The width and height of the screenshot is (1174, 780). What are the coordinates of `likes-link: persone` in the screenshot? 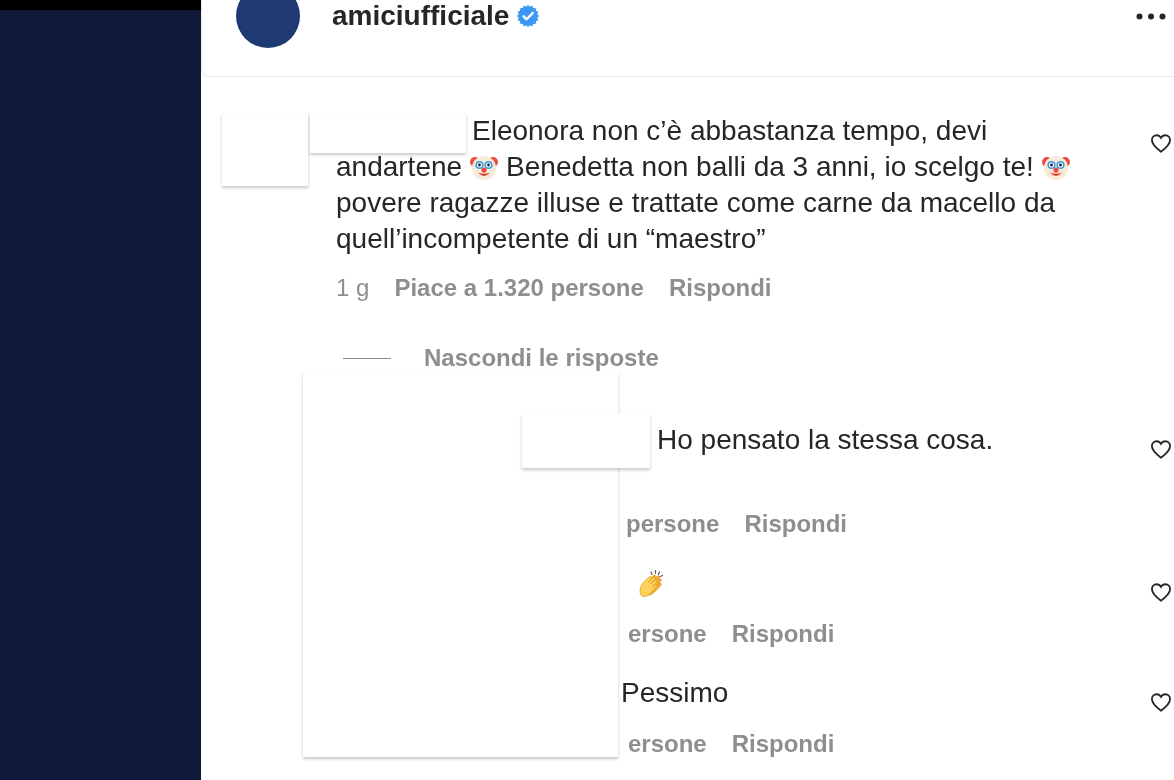 It's located at (673, 524).